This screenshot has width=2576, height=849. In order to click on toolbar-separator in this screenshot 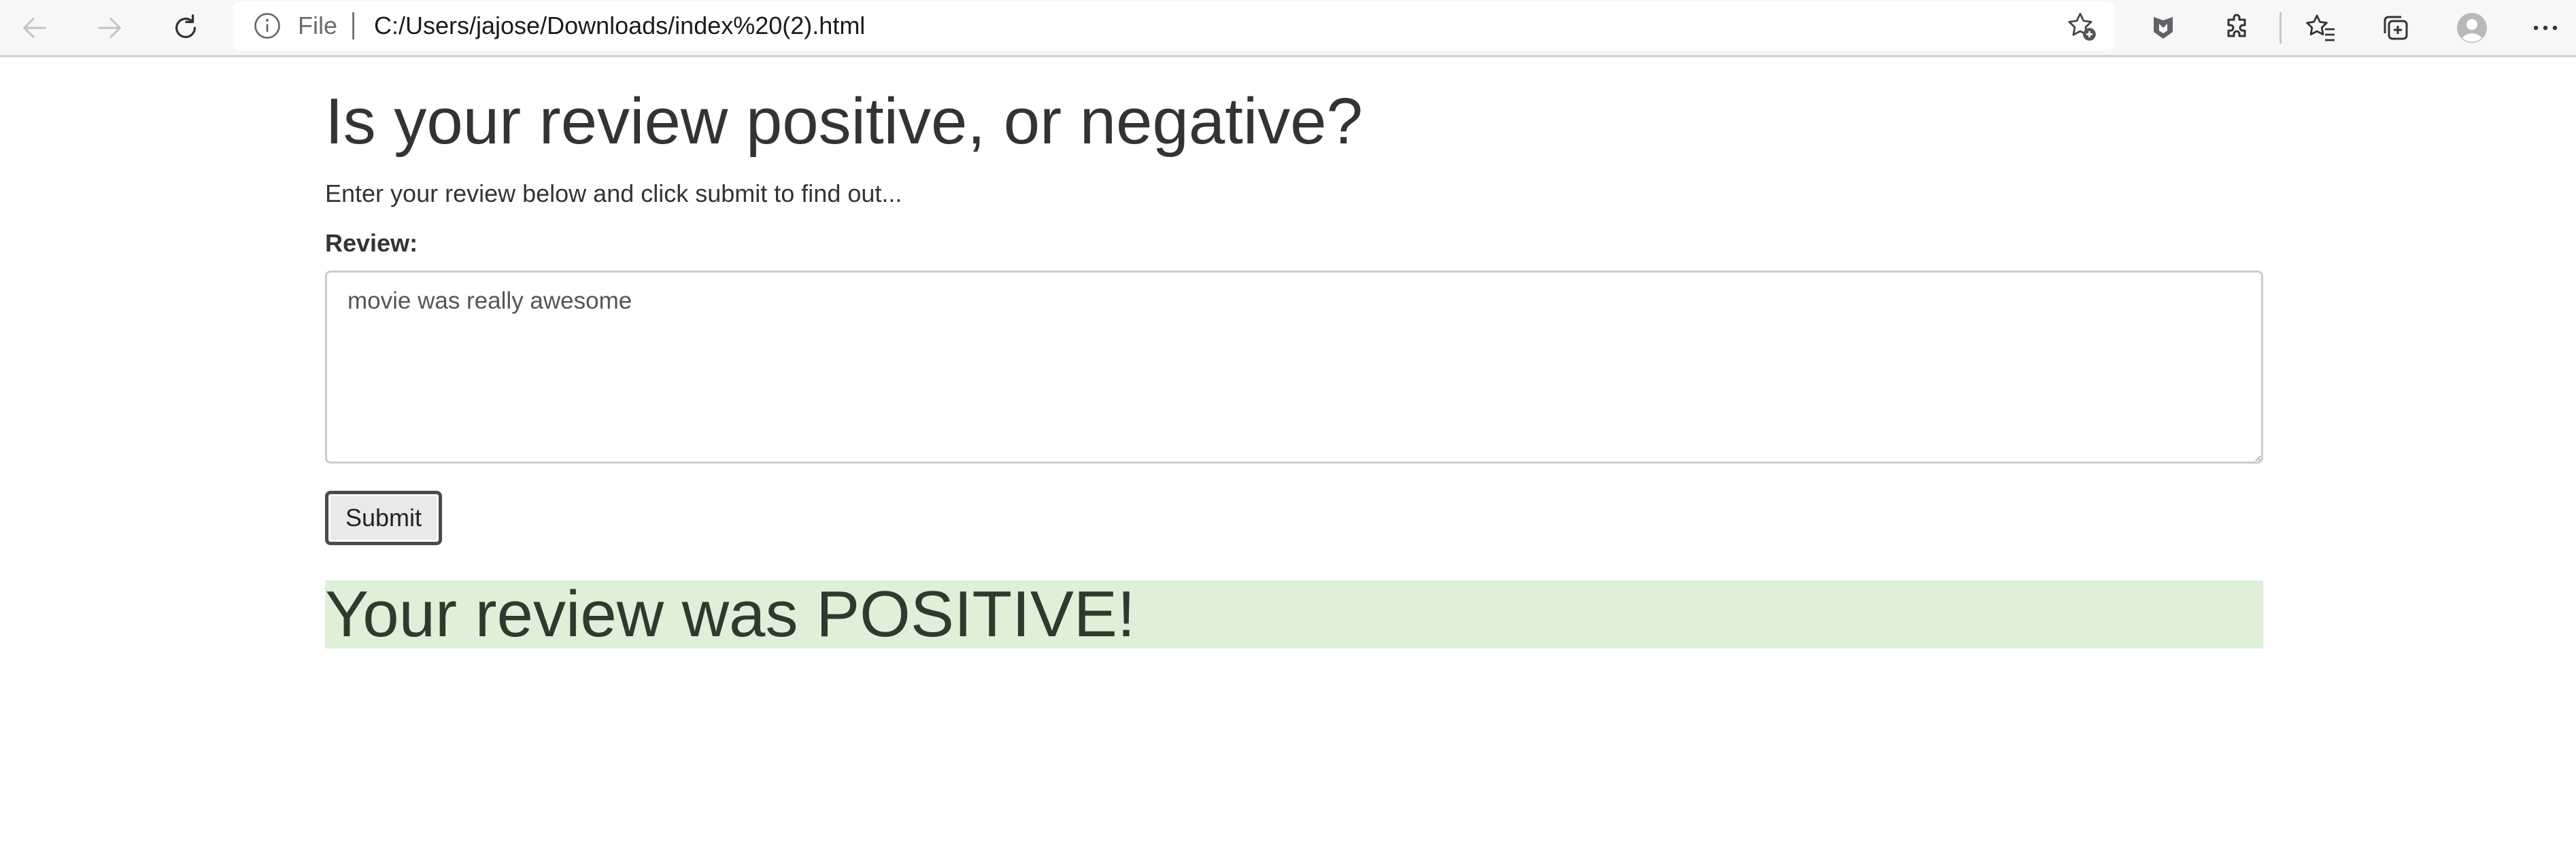, I will do `click(2281, 28)`.